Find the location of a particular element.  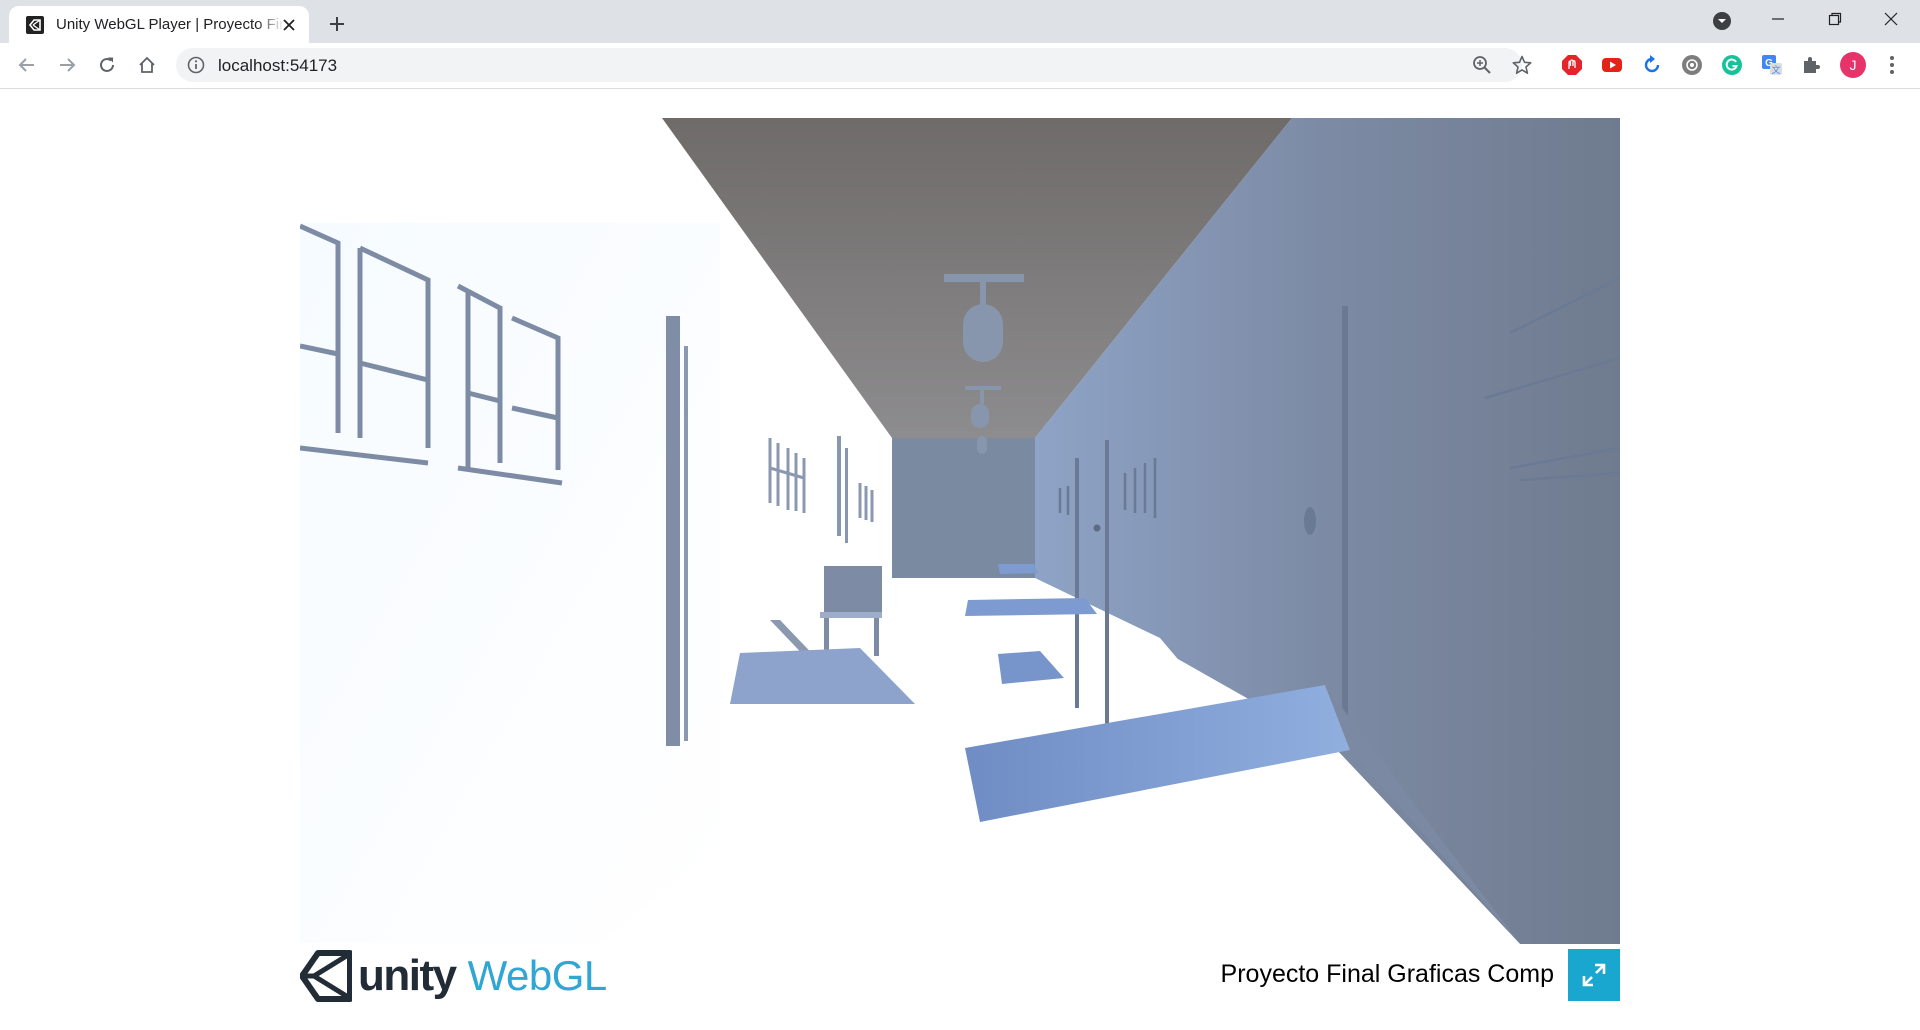

home-button is located at coordinates (147, 65).